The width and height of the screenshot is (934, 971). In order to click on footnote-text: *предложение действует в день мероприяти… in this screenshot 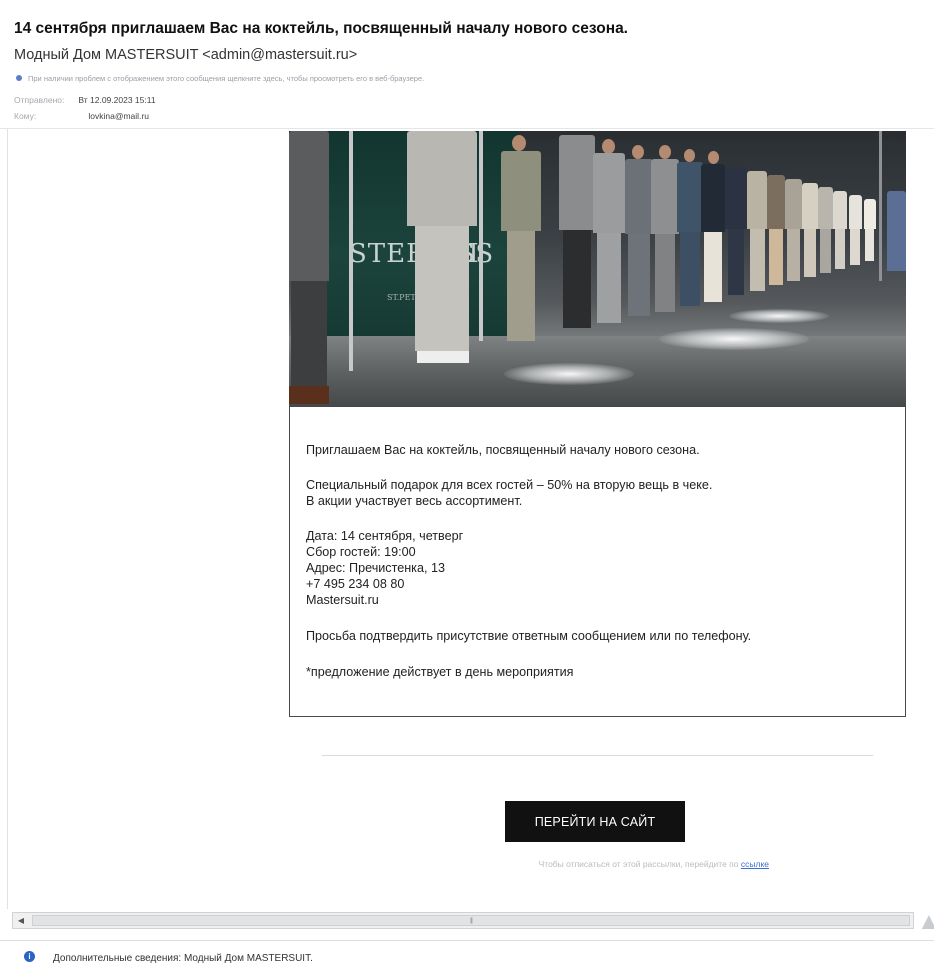, I will do `click(440, 672)`.